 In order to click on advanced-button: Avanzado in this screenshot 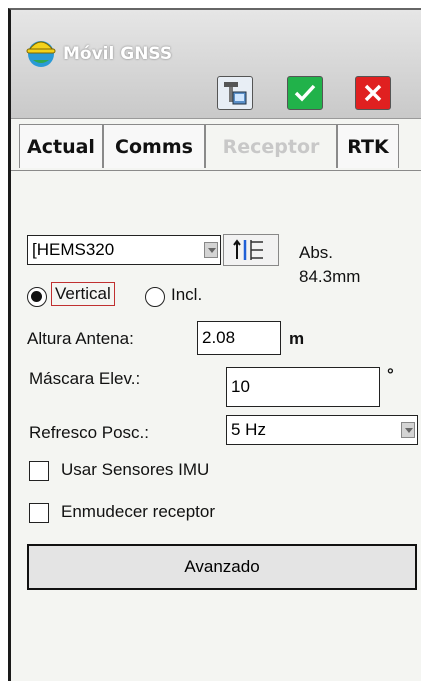, I will do `click(222, 567)`.